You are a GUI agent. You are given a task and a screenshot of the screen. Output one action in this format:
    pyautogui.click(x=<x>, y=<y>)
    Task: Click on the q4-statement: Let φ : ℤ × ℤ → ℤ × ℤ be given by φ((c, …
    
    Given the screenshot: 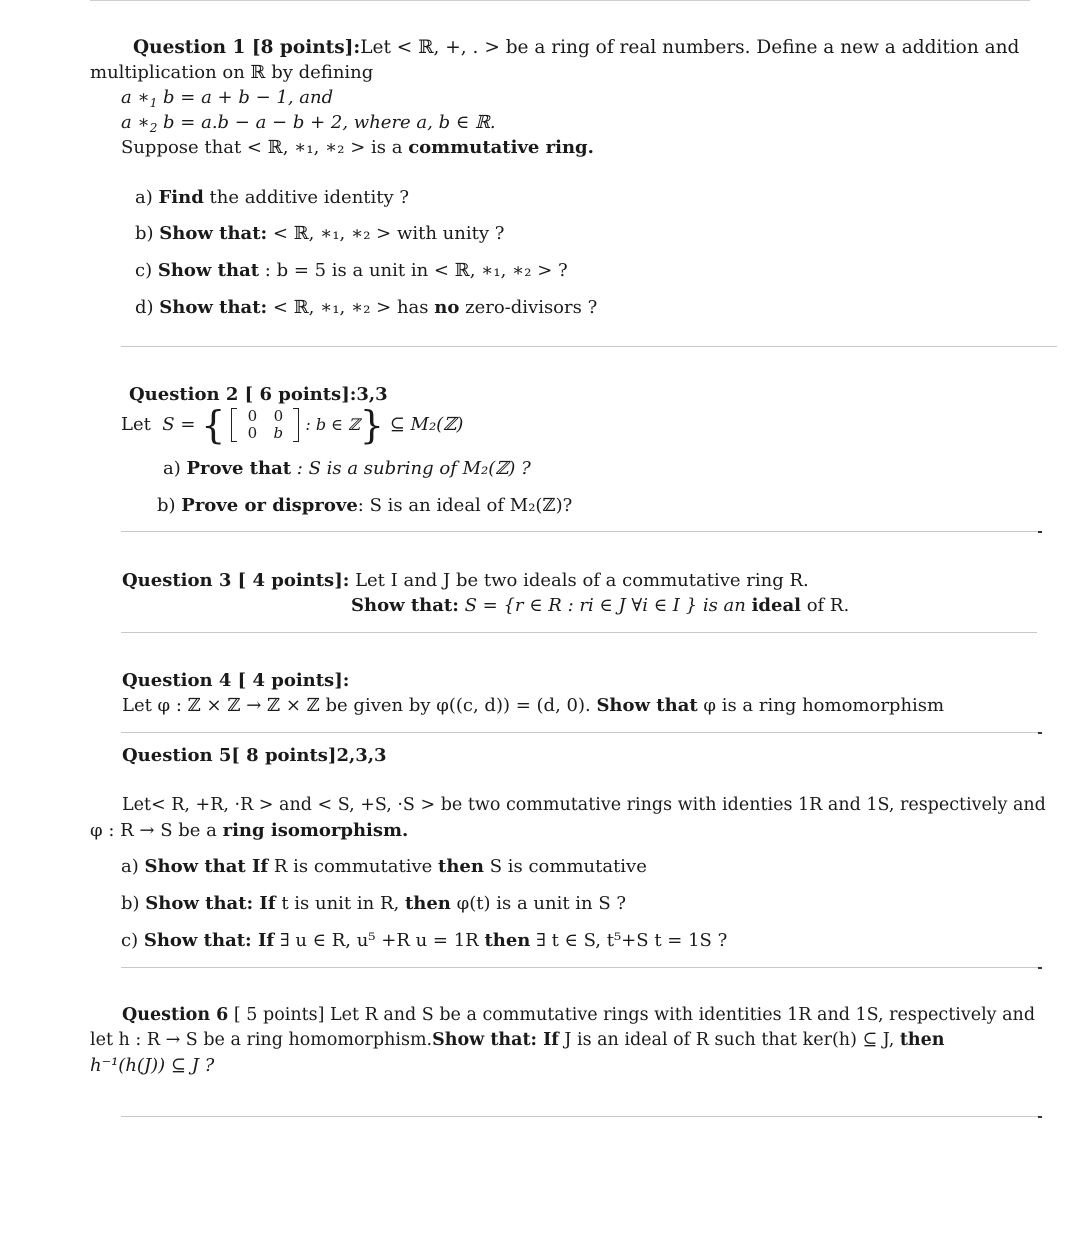 What is the action you would take?
    pyautogui.click(x=533, y=705)
    